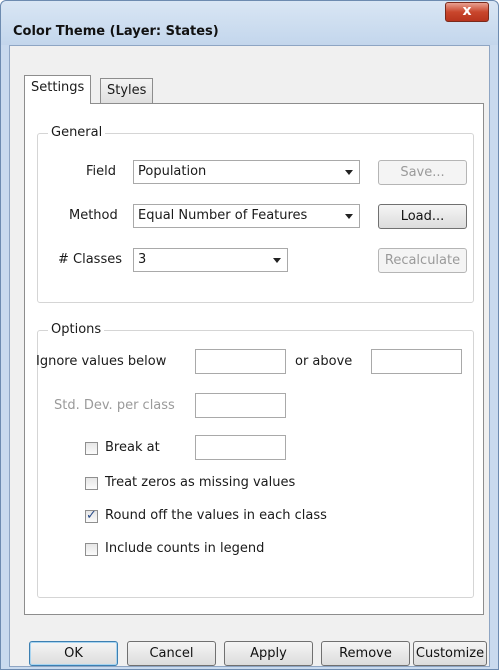 The height and width of the screenshot is (670, 499). I want to click on tab-styles: Styles, so click(127, 91).